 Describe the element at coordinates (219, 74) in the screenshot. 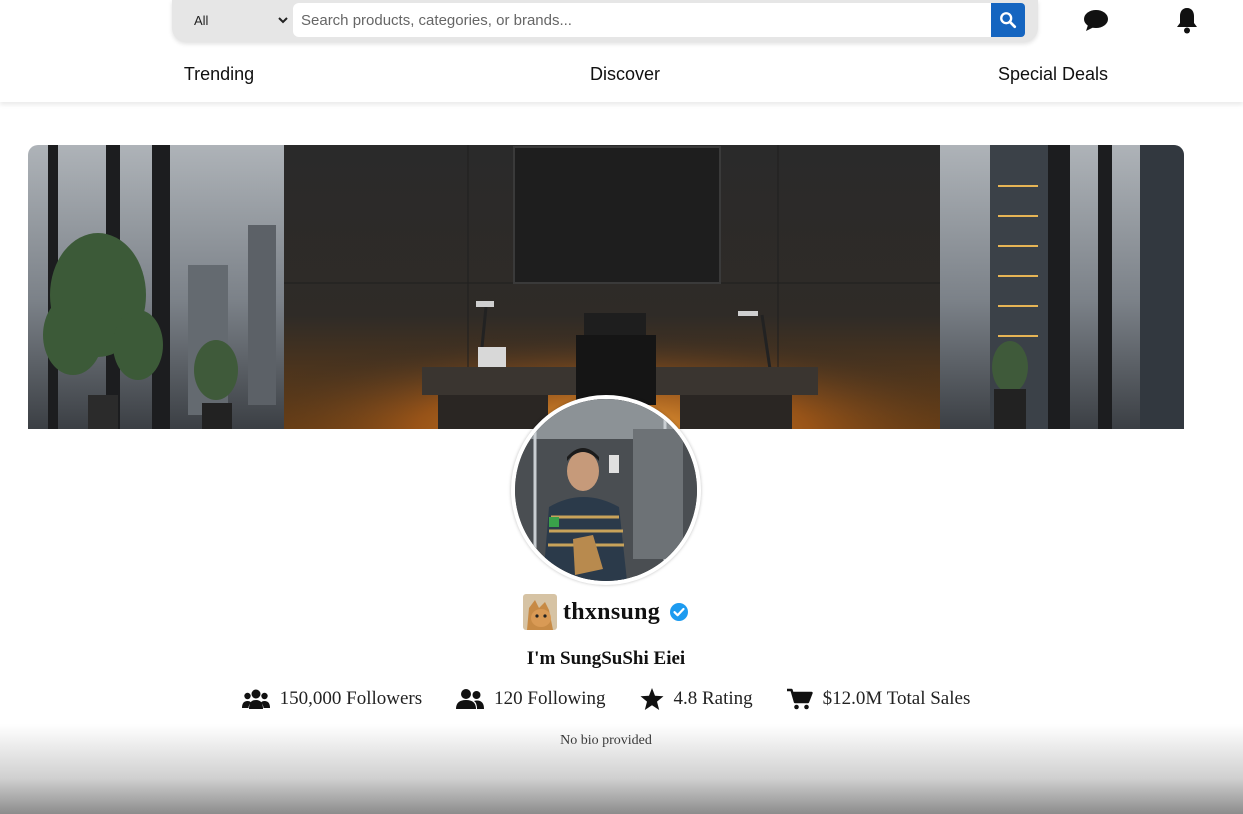

I see `nav-trending-link: Trending` at that location.